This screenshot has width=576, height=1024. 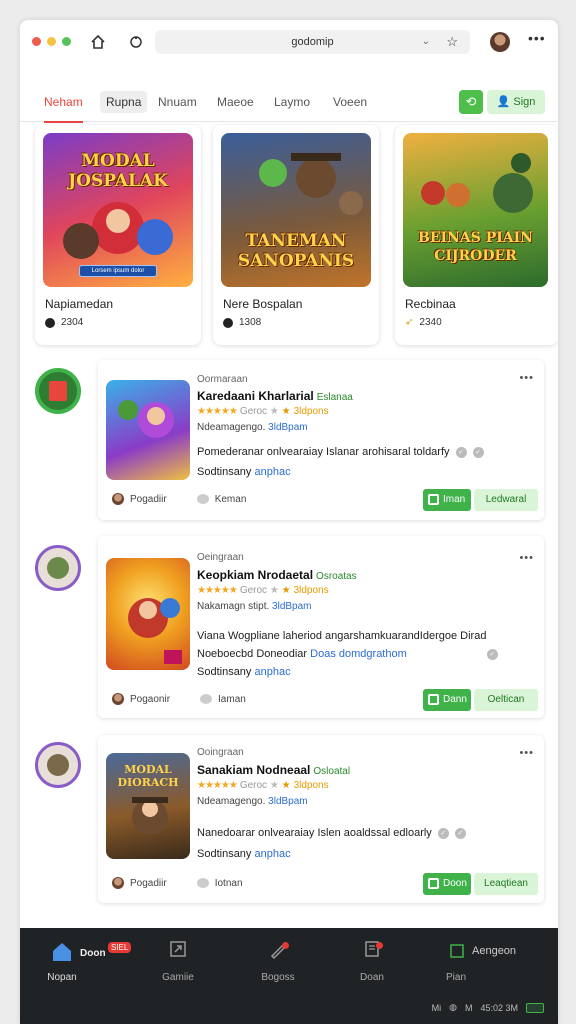 I want to click on chevron-down-icon: ⌄, so click(x=426, y=42).